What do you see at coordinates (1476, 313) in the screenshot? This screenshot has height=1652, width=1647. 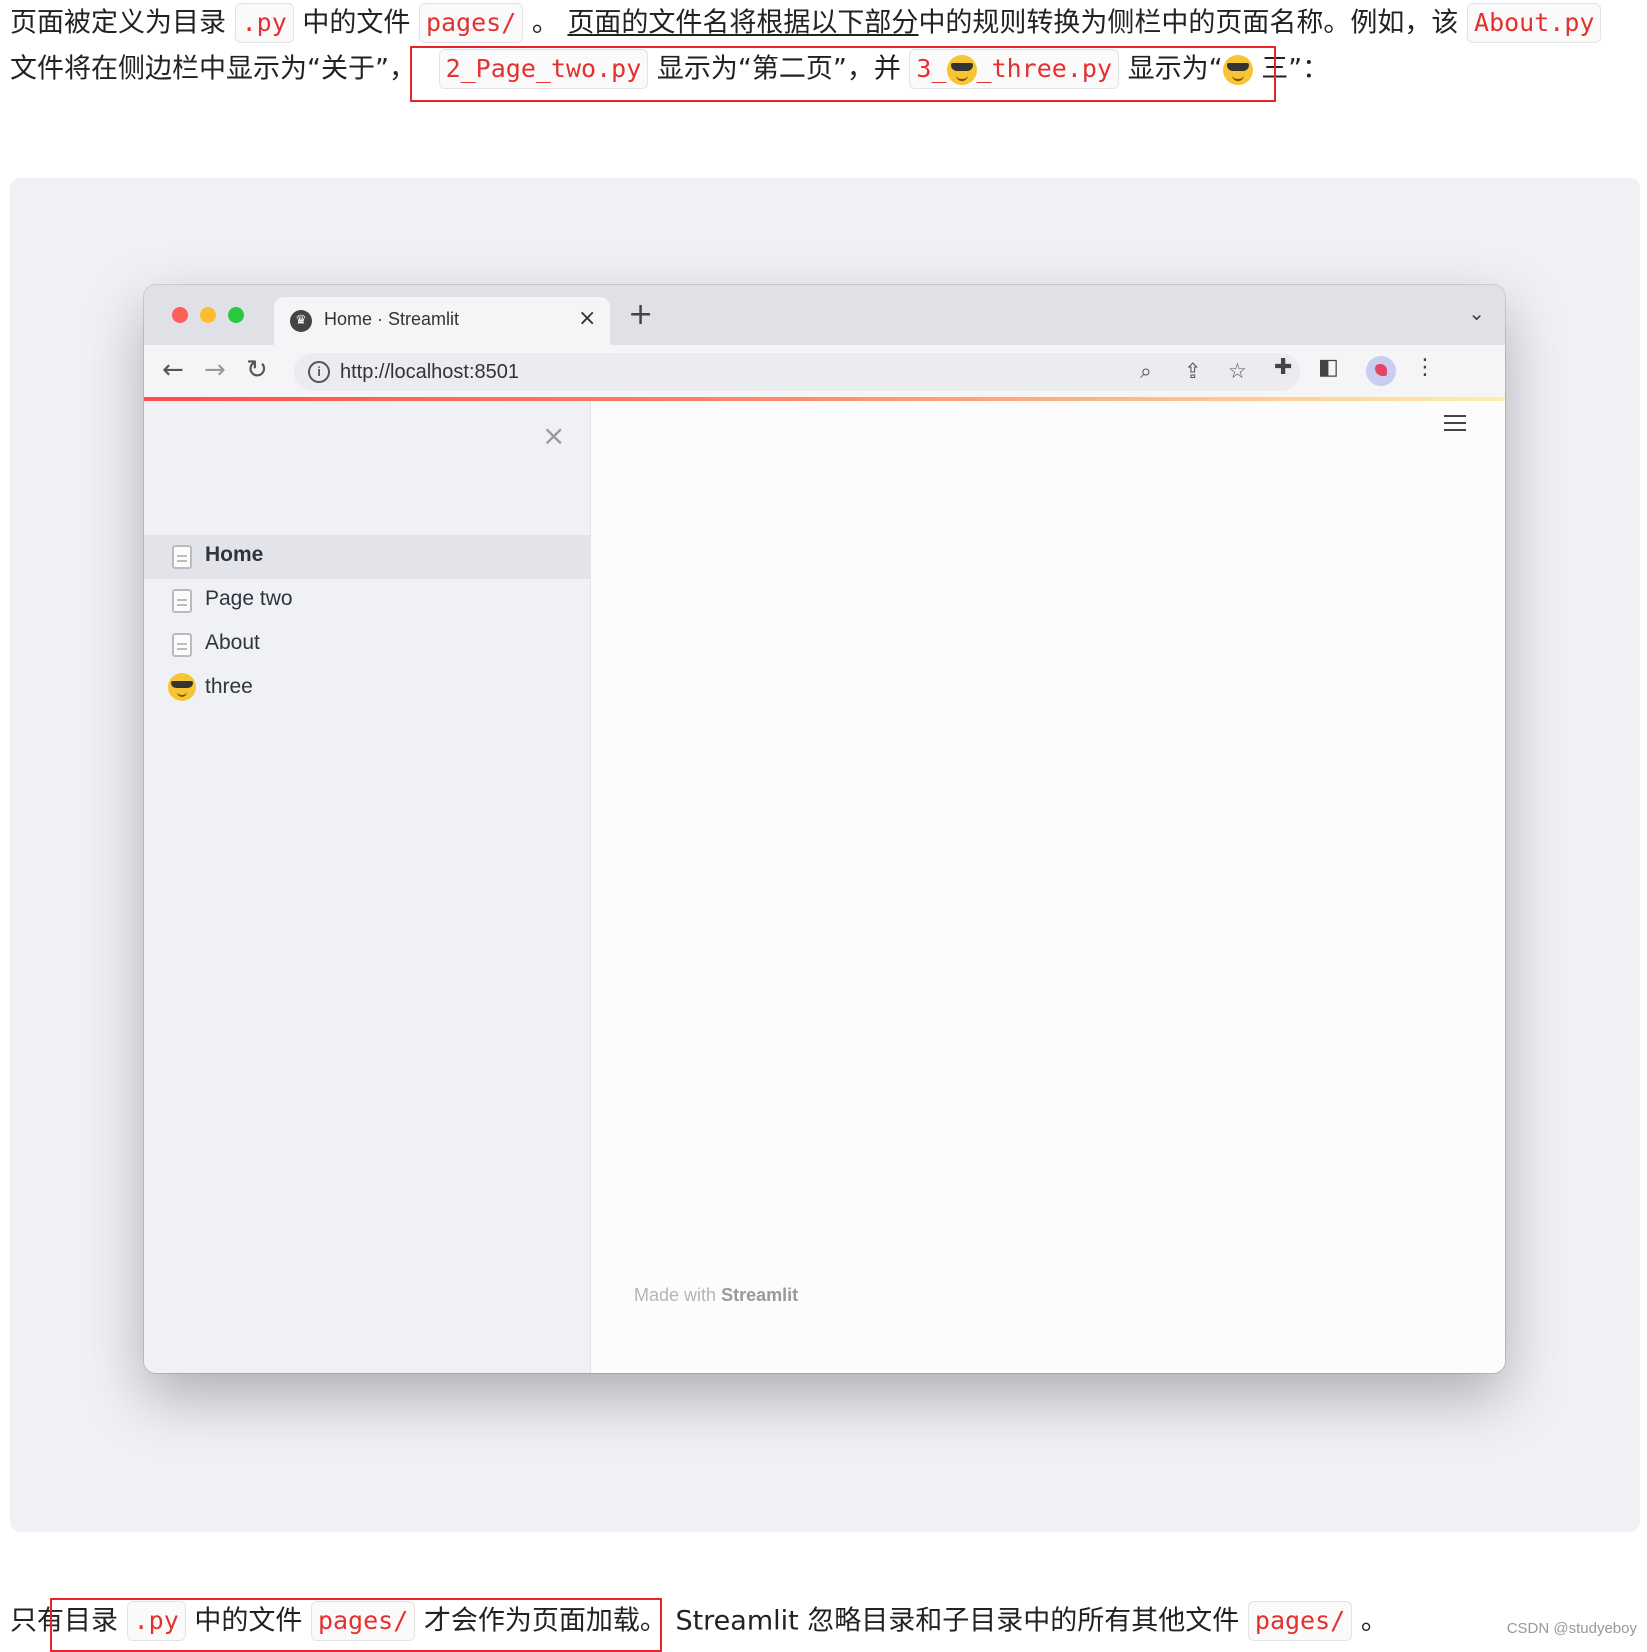 I see `tab-search-chevron-icon: ⌄` at bounding box center [1476, 313].